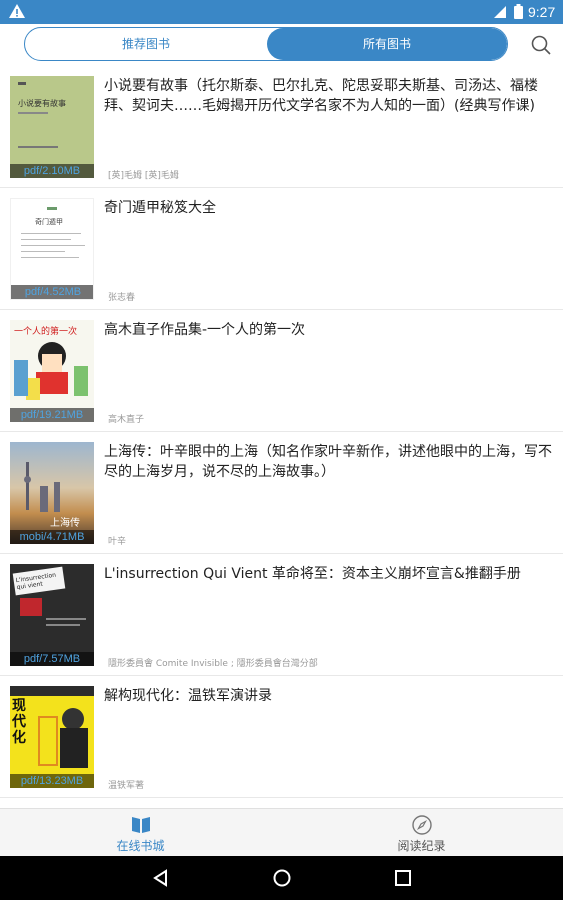 The height and width of the screenshot is (900, 563). Describe the element at coordinates (126, 786) in the screenshot. I see `book-author: 温铁军著` at that location.